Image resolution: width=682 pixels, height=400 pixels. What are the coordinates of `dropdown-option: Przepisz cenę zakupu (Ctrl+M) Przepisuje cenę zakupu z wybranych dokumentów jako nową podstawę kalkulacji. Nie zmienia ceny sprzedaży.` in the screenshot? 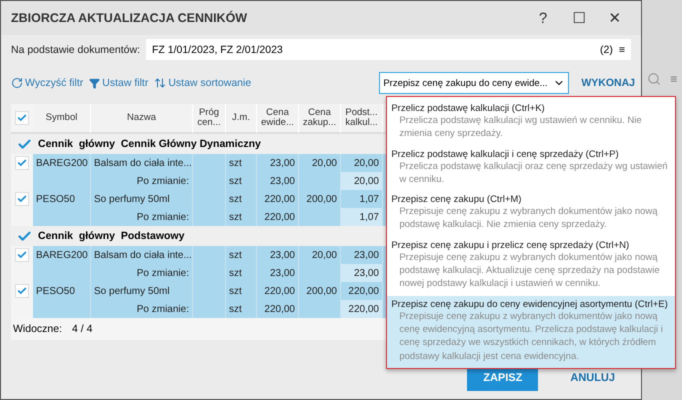 It's located at (531, 214).